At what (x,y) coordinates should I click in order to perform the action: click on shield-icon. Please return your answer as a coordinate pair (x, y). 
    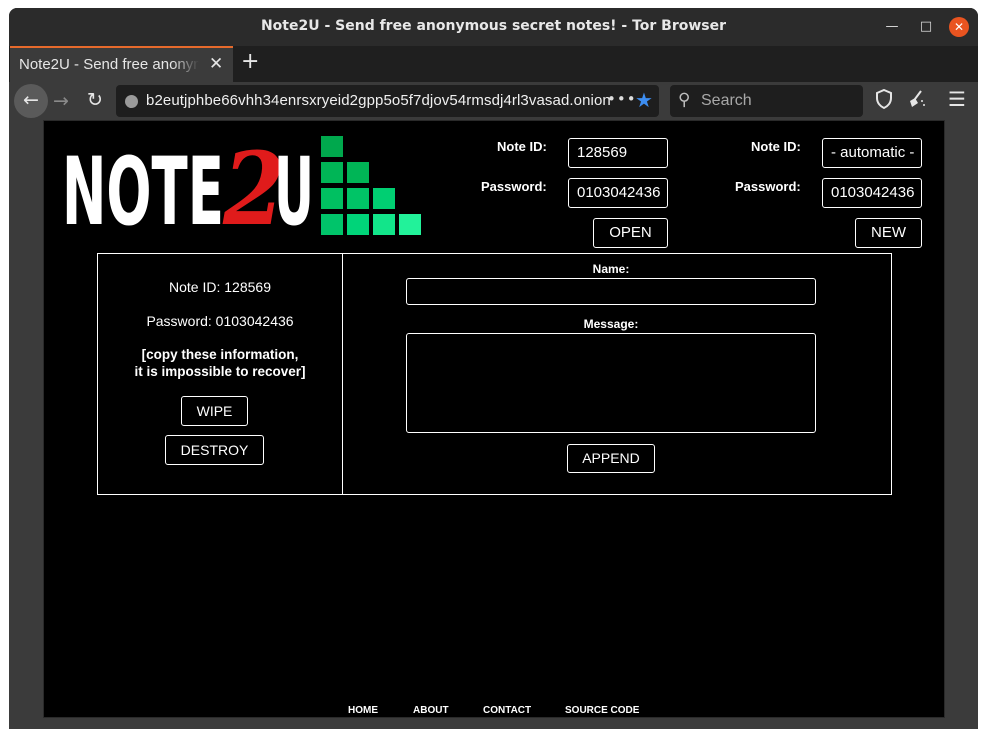
    Looking at the image, I should click on (884, 101).